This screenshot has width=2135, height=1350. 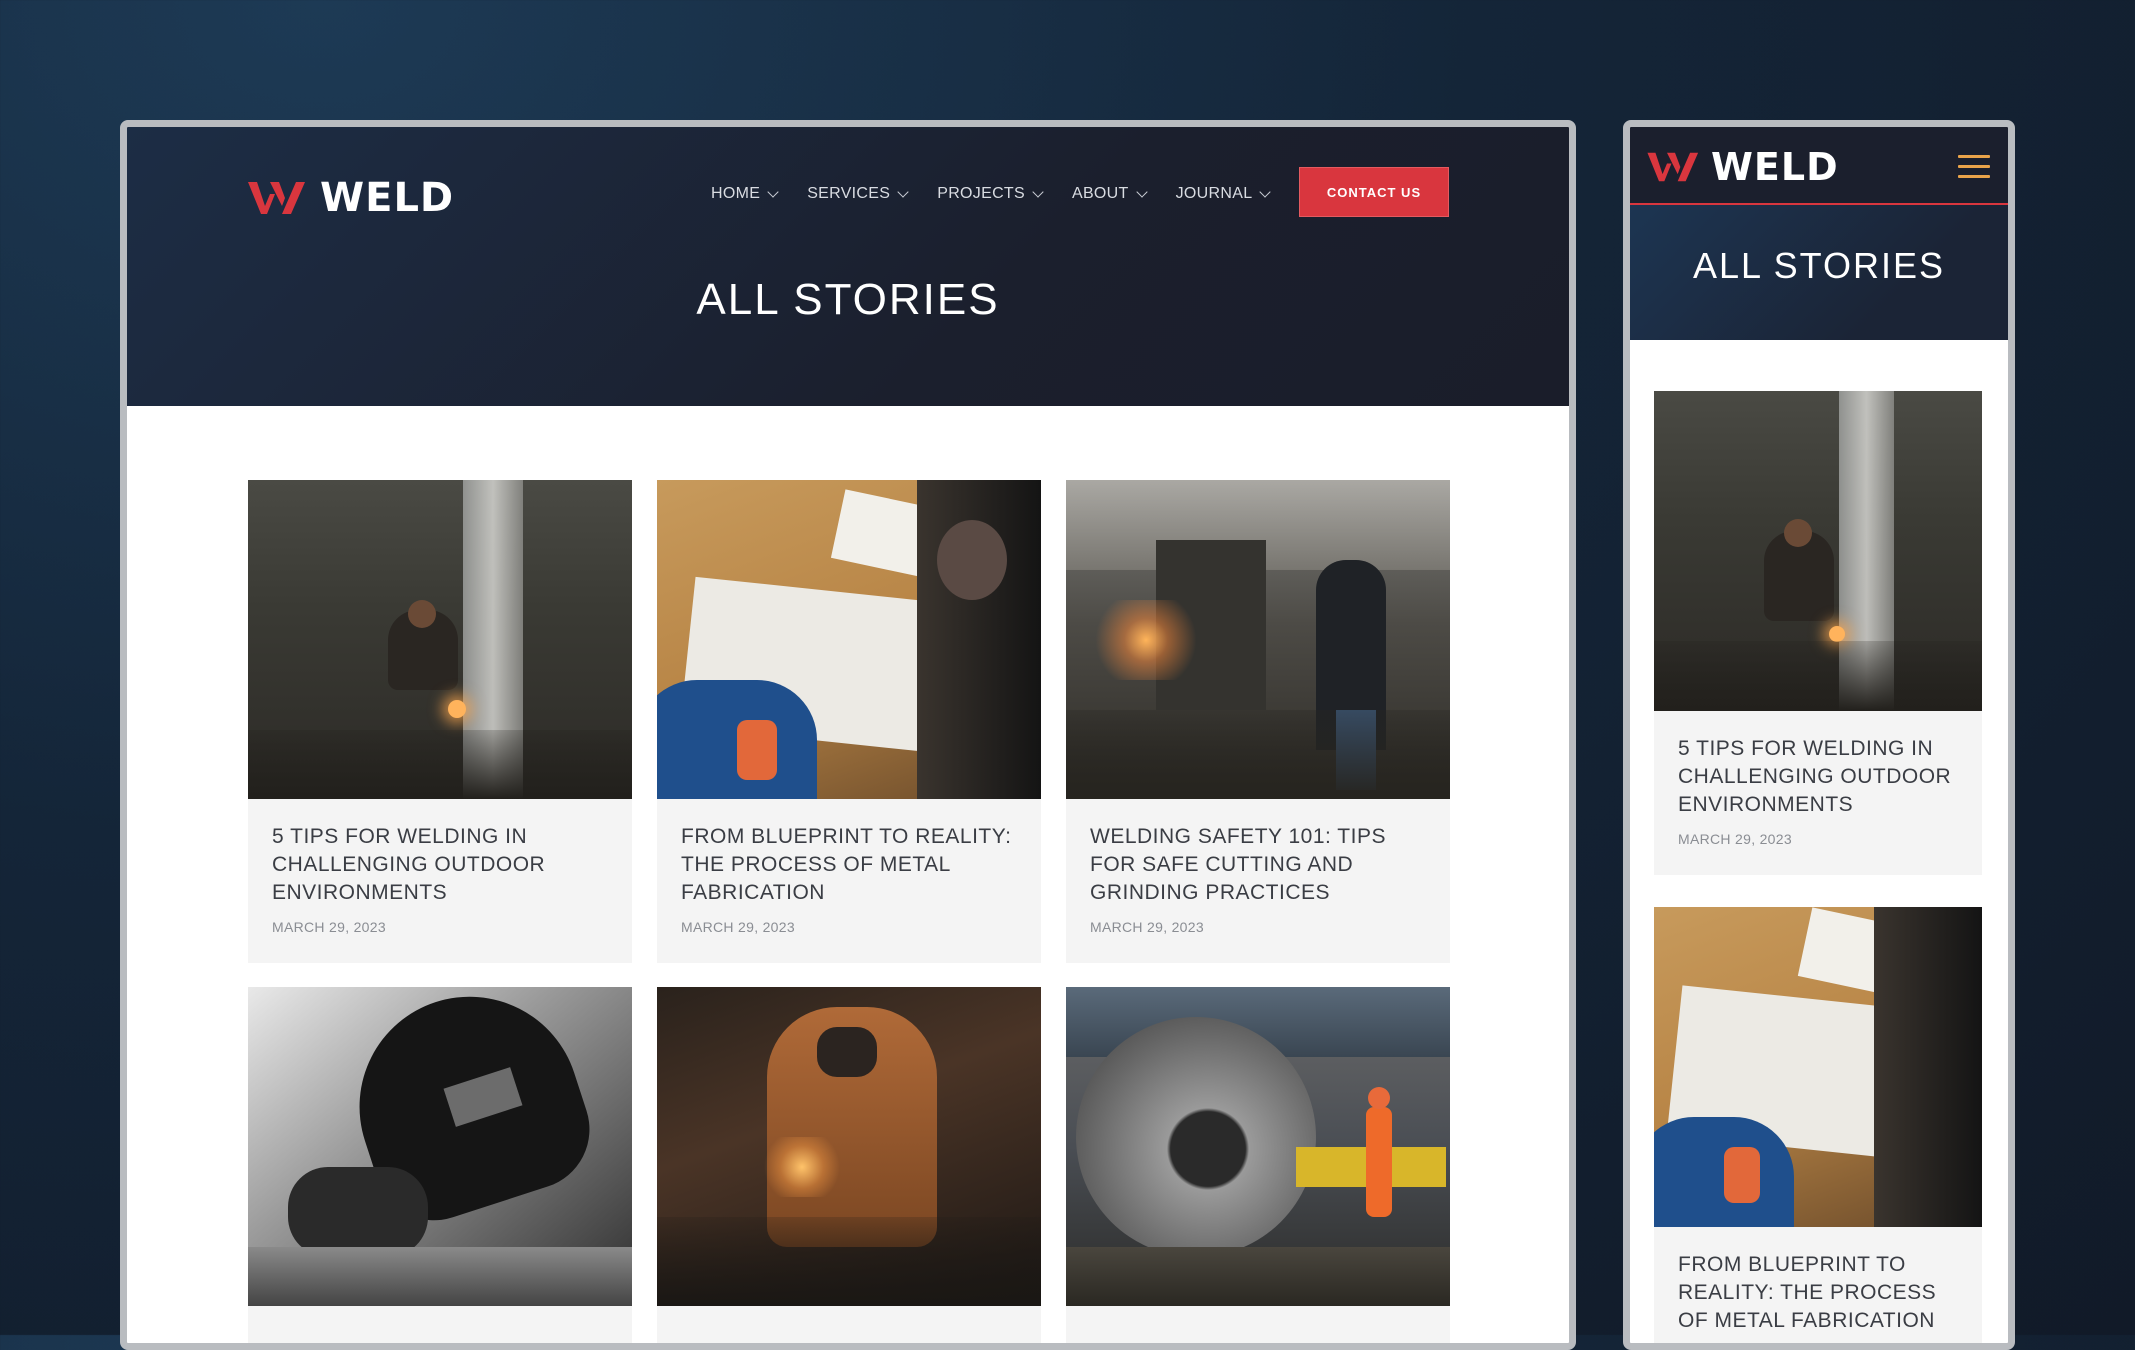 What do you see at coordinates (1374, 192) in the screenshot?
I see `contact-us-button: CONTACT US` at bounding box center [1374, 192].